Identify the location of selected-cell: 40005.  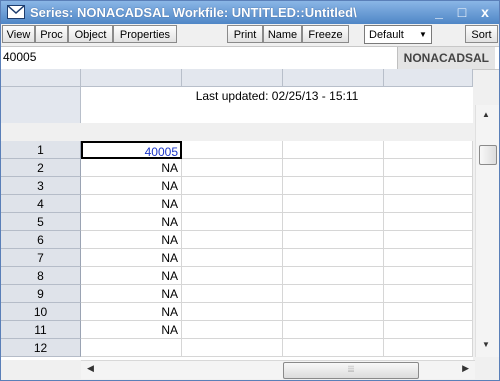
(131, 150).